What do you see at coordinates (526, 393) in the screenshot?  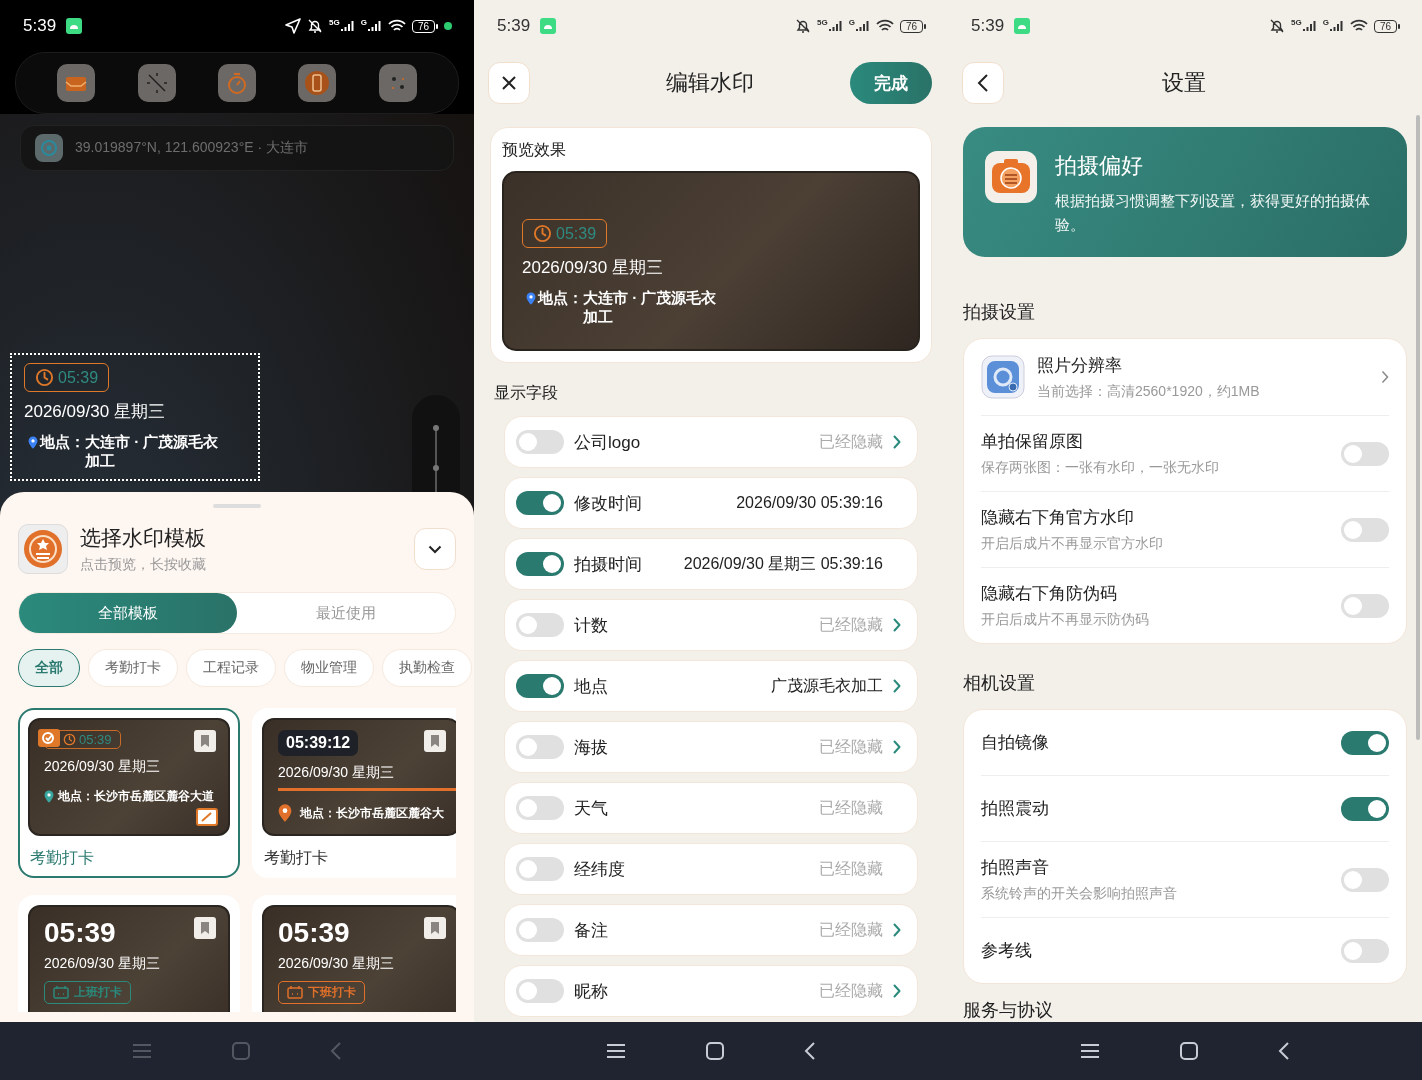 I see `section-heading: 显示字段` at bounding box center [526, 393].